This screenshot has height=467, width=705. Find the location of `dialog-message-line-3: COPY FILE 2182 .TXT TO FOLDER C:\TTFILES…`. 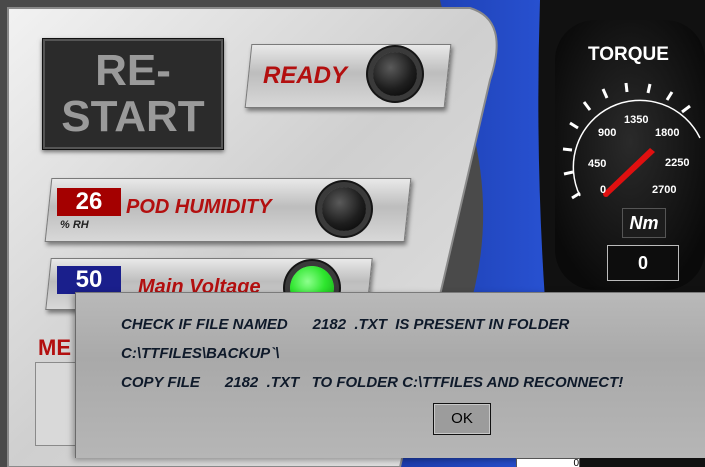

dialog-message-line-3: COPY FILE 2182 .TXT TO FOLDER C:\TTFILES… is located at coordinates (372, 382).